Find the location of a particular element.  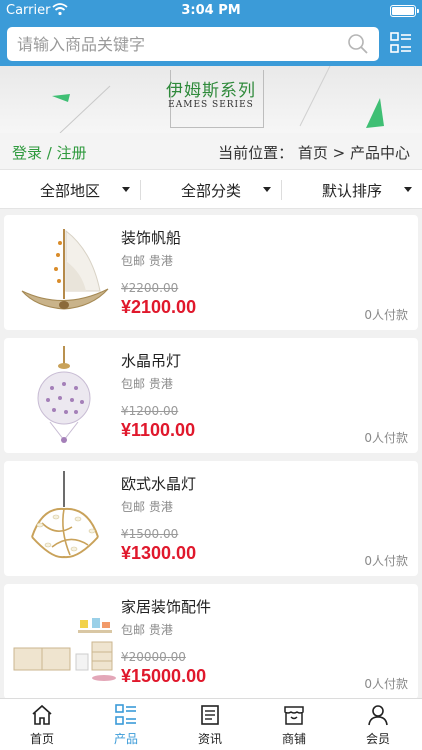

search-input is located at coordinates (177, 44).